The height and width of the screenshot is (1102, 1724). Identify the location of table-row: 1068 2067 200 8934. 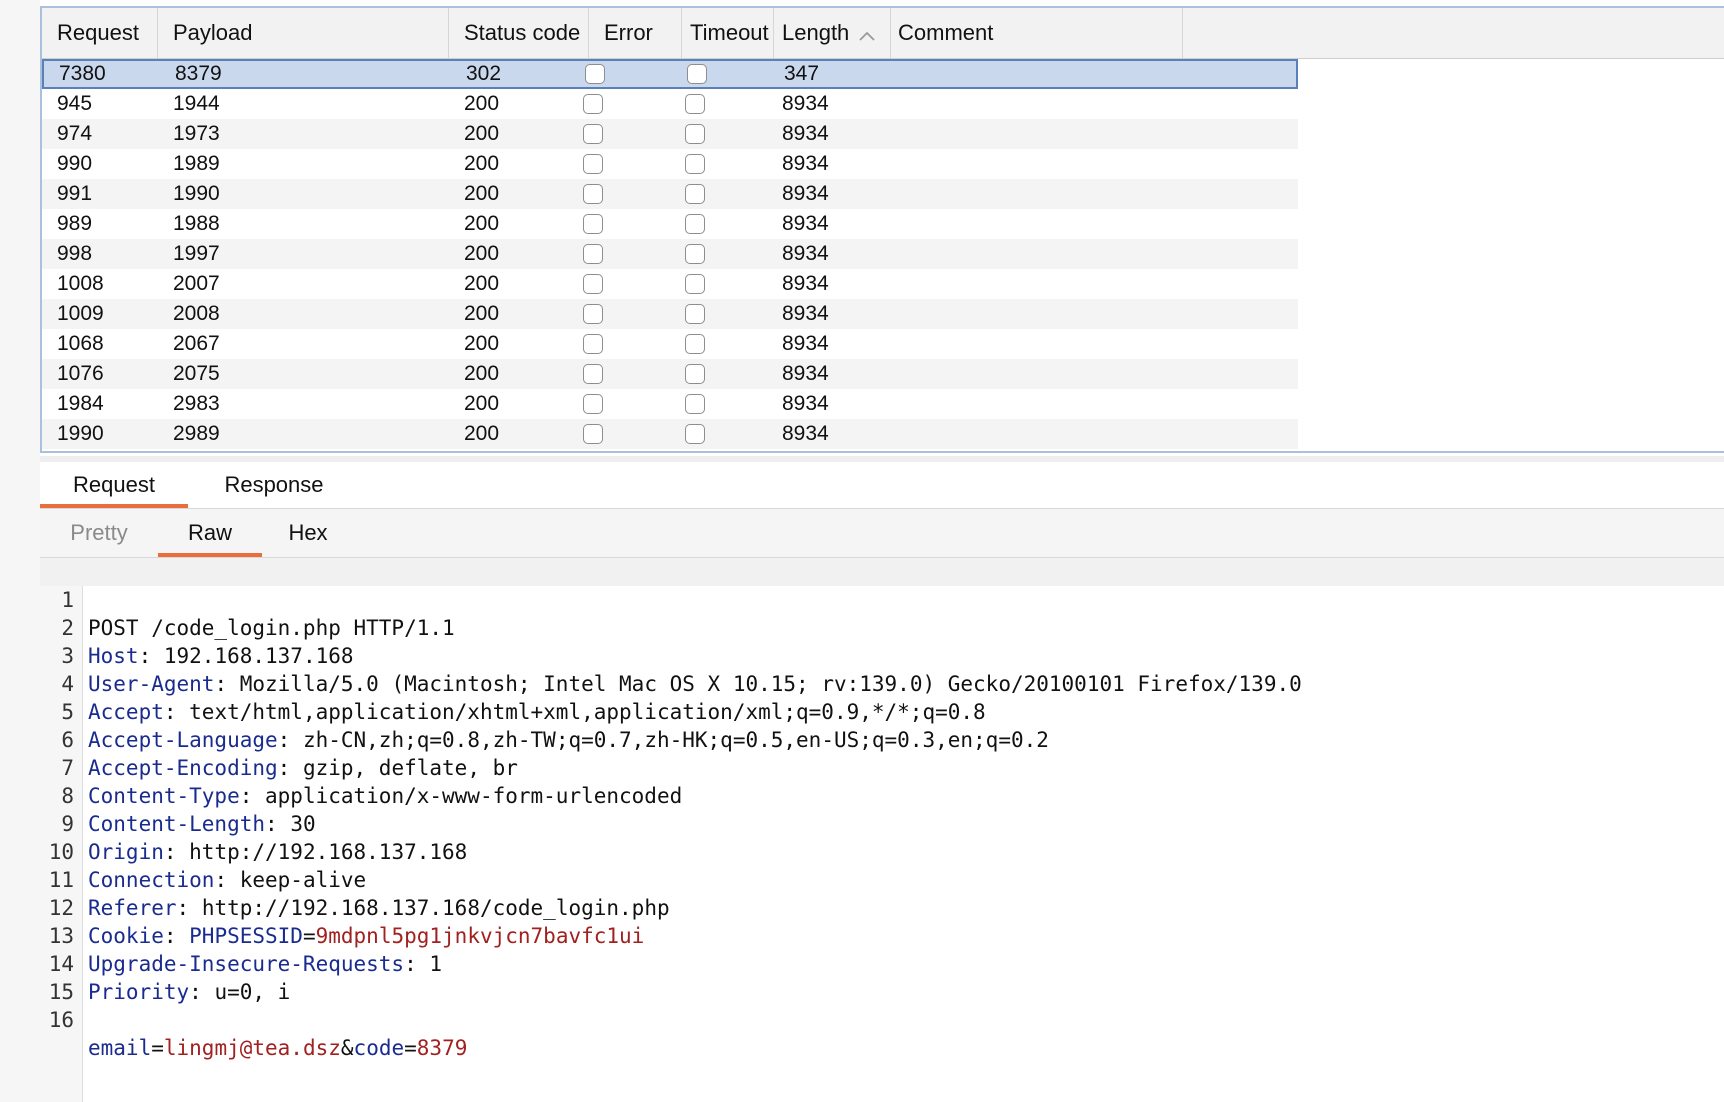
(670, 344).